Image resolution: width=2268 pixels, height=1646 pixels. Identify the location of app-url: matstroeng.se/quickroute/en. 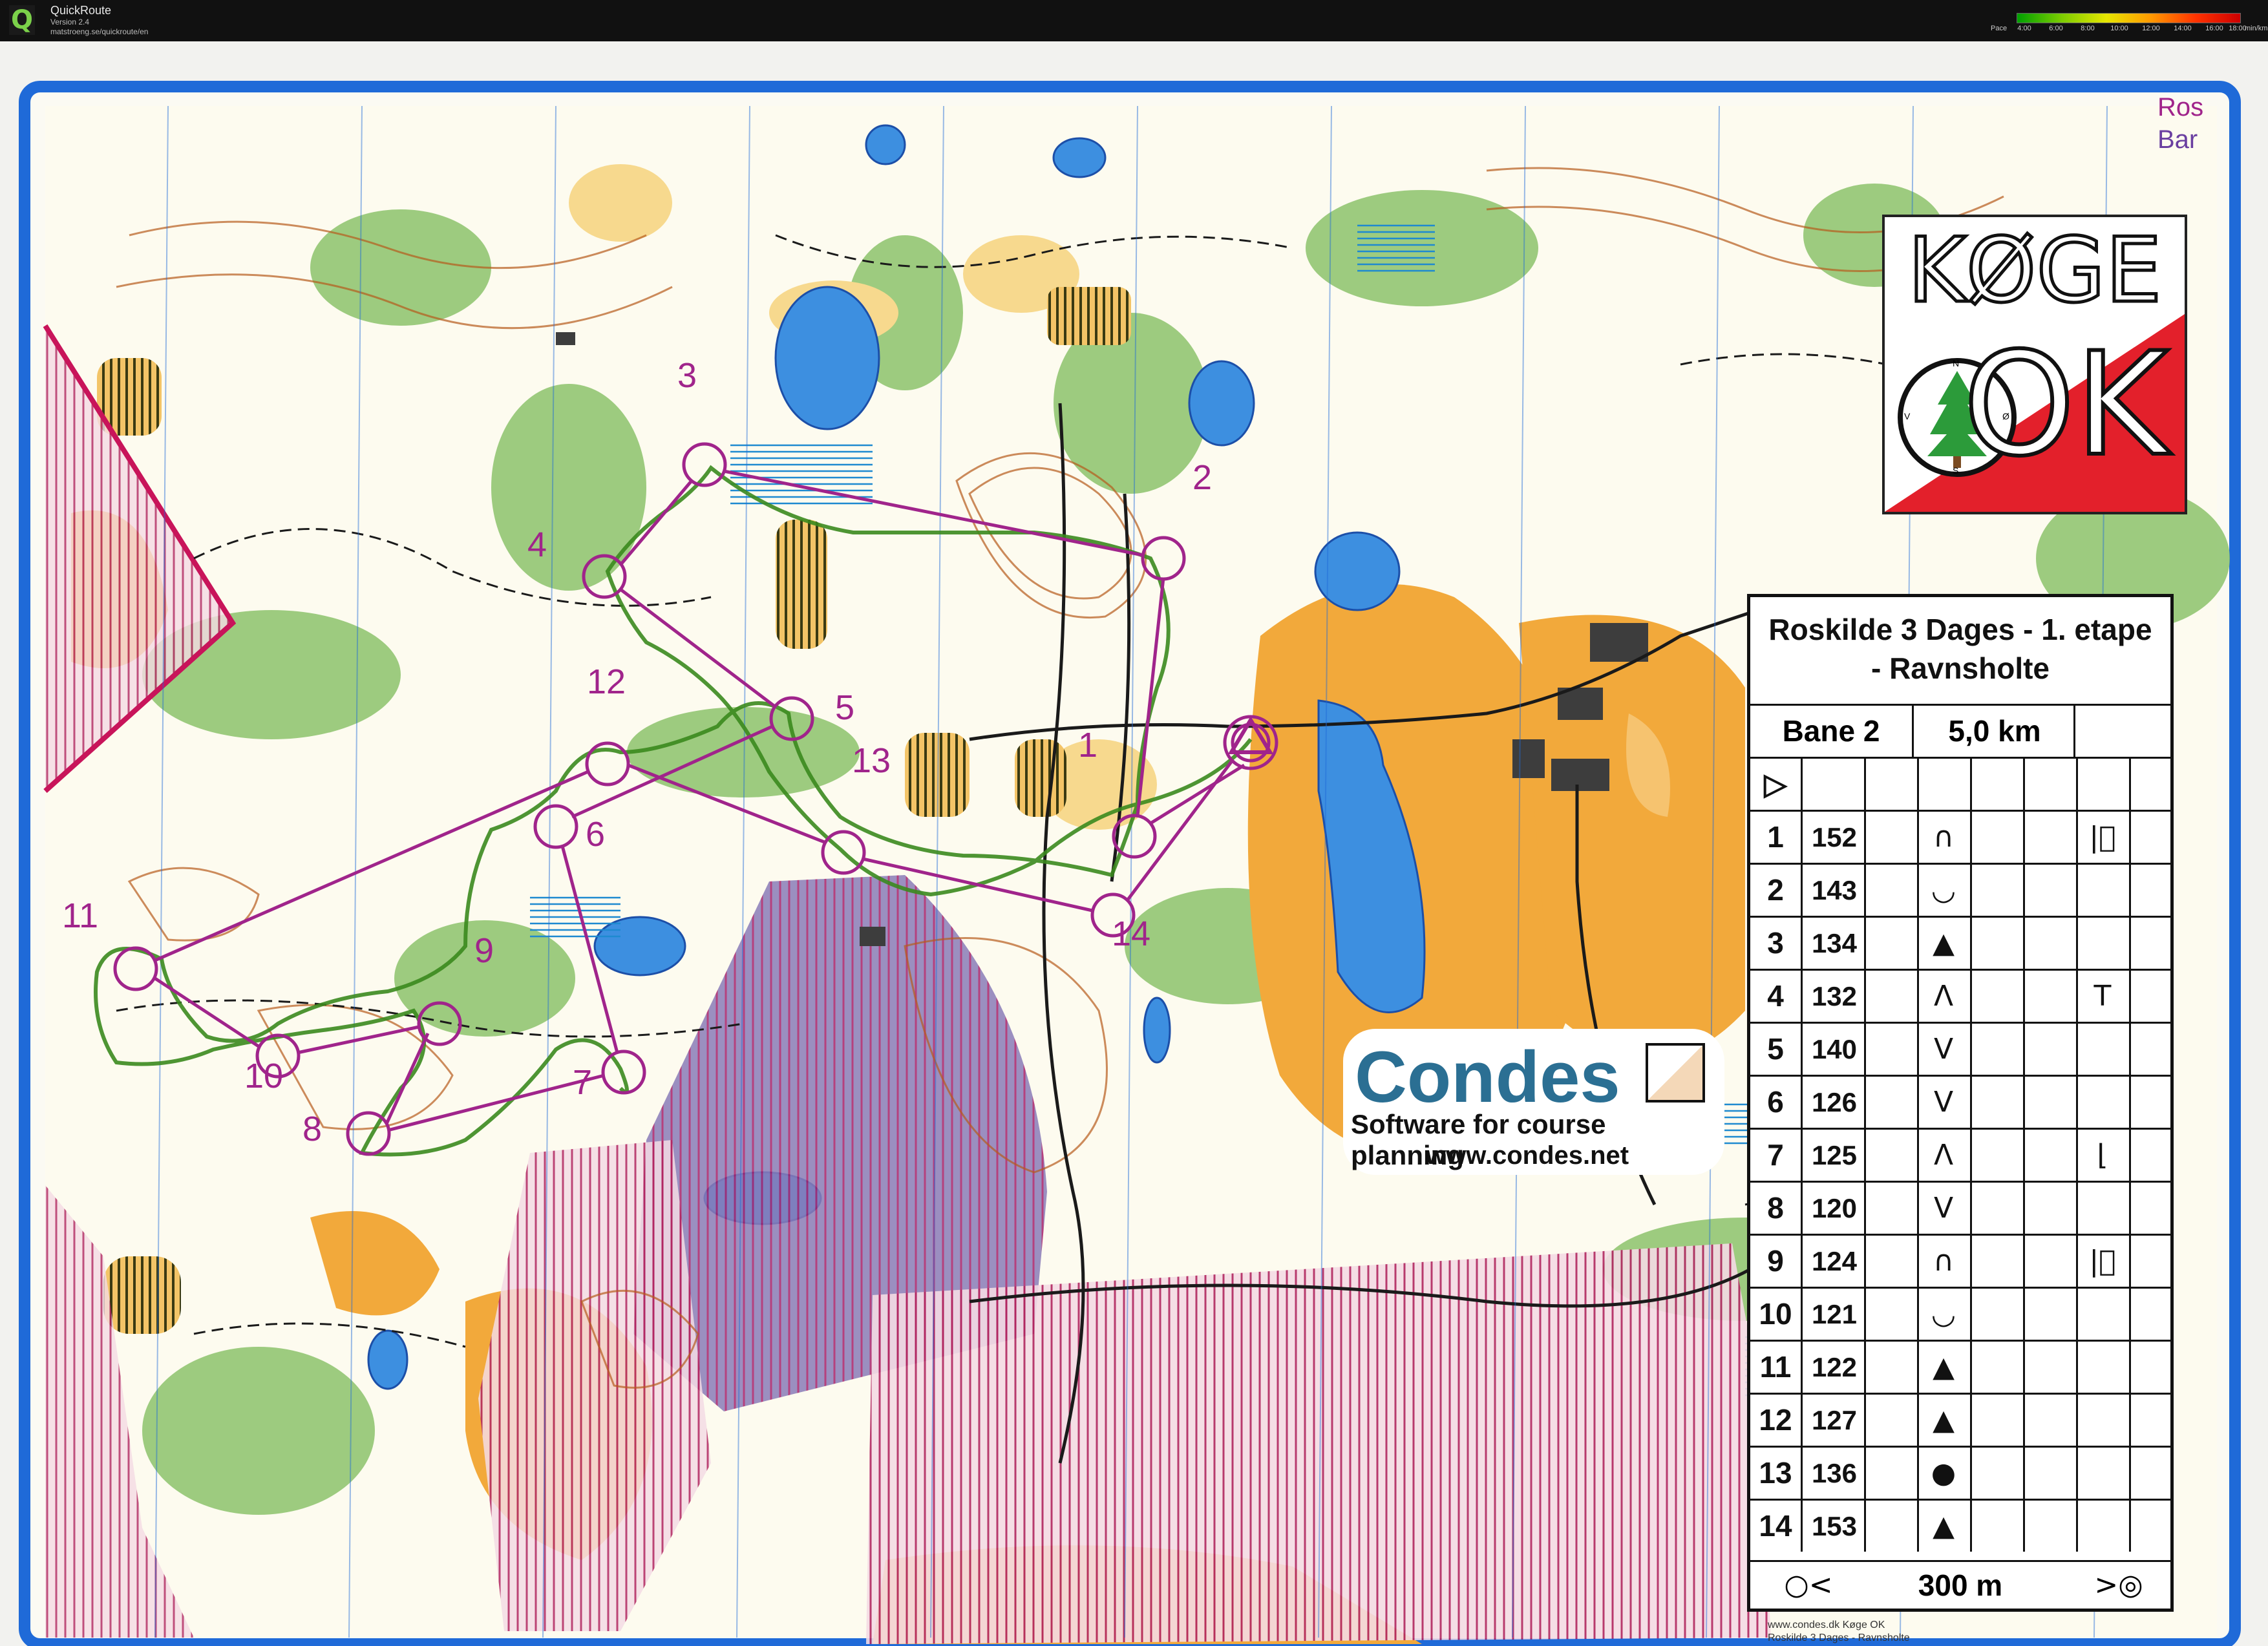
(100, 31).